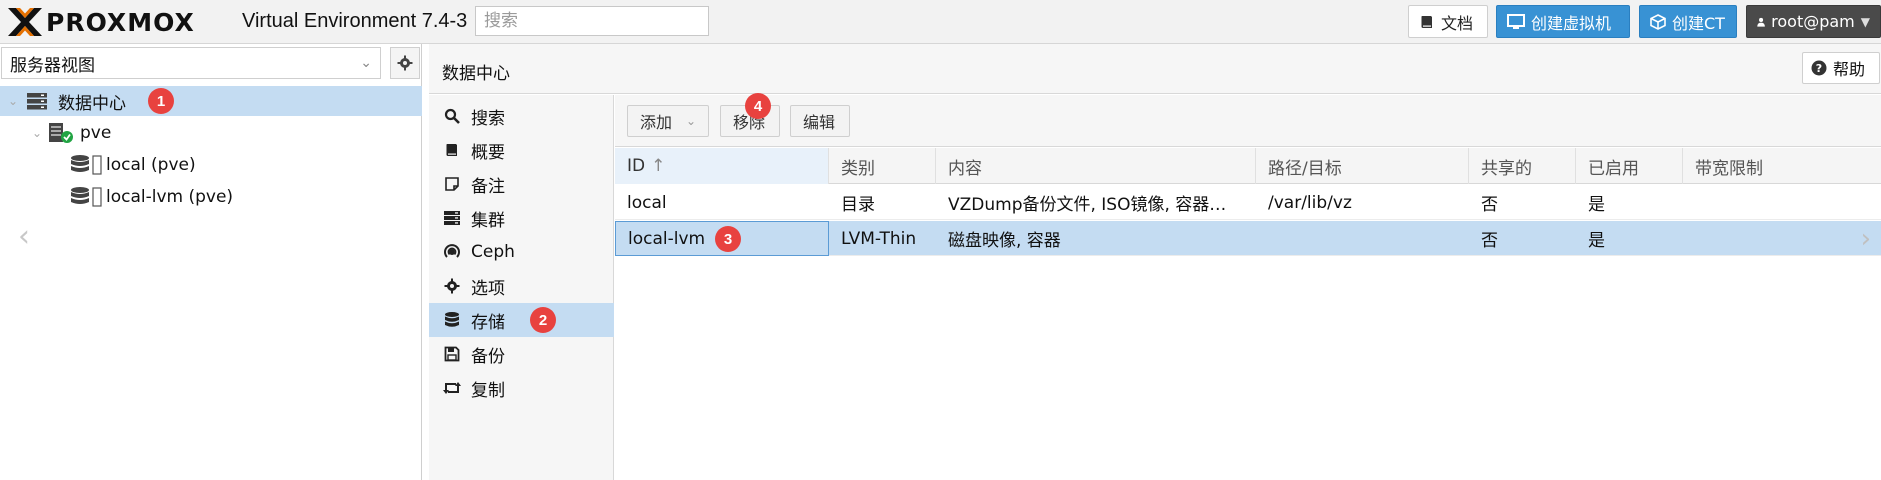  What do you see at coordinates (1698, 23) in the screenshot?
I see `create-ct-label: 创建CT` at bounding box center [1698, 23].